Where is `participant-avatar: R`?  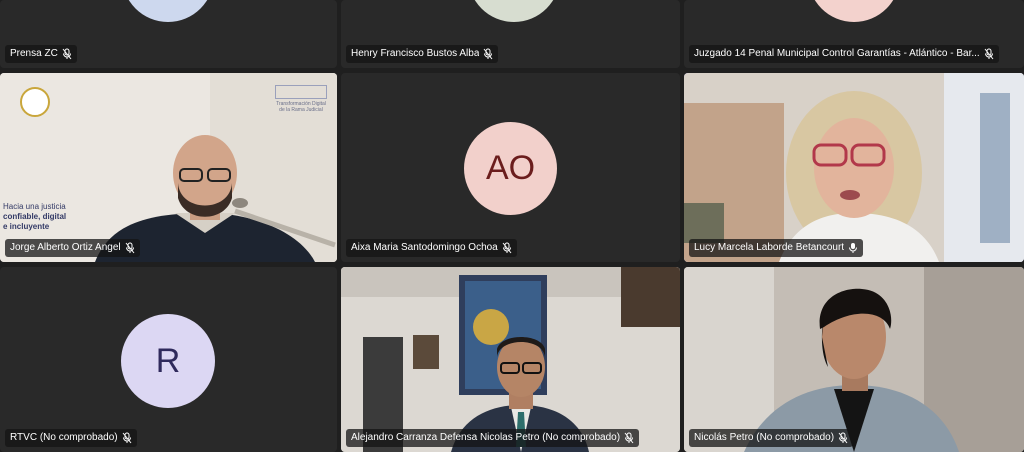
participant-avatar: R is located at coordinates (168, 361).